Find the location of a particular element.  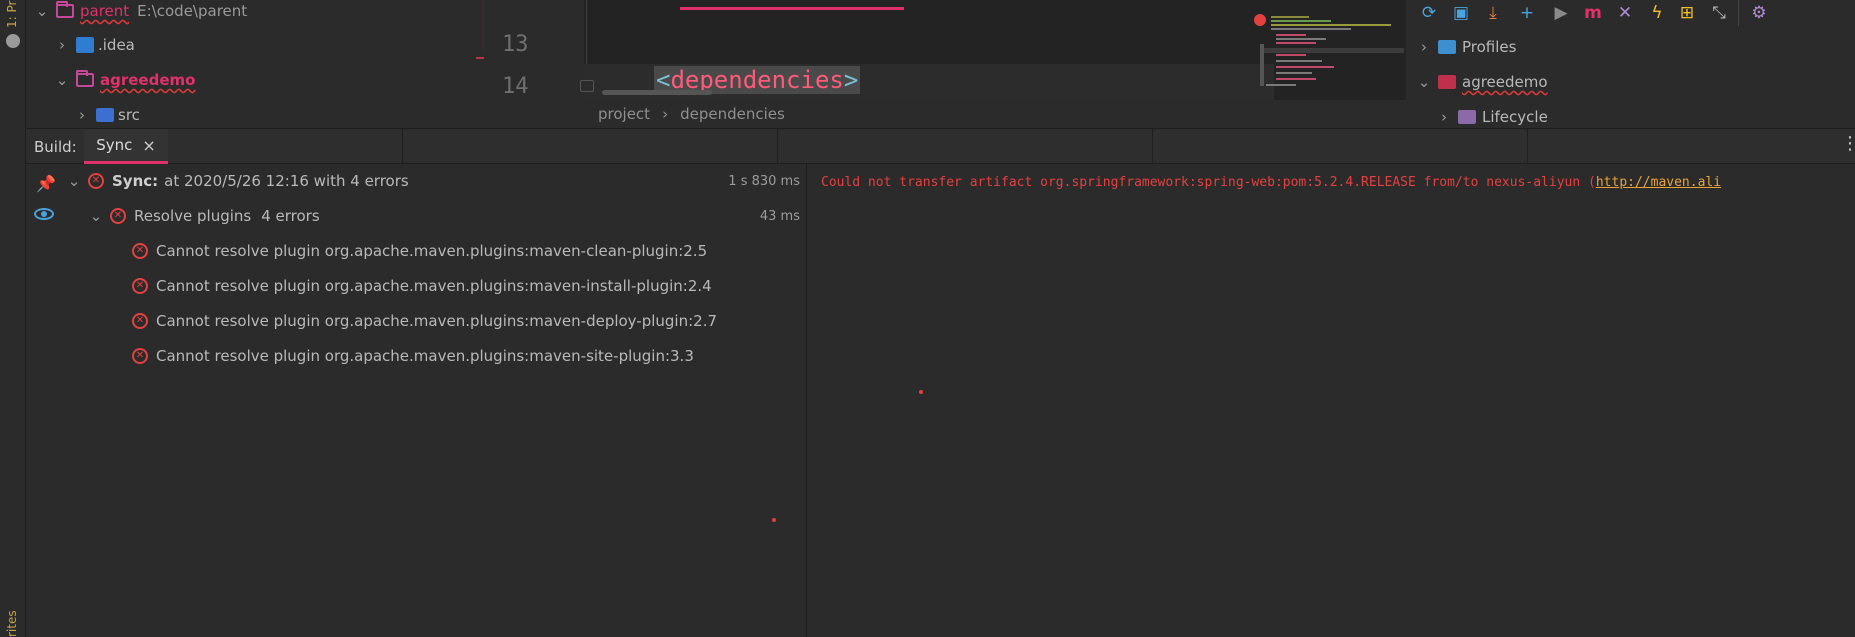

tree-item-label: .idea is located at coordinates (116, 45).